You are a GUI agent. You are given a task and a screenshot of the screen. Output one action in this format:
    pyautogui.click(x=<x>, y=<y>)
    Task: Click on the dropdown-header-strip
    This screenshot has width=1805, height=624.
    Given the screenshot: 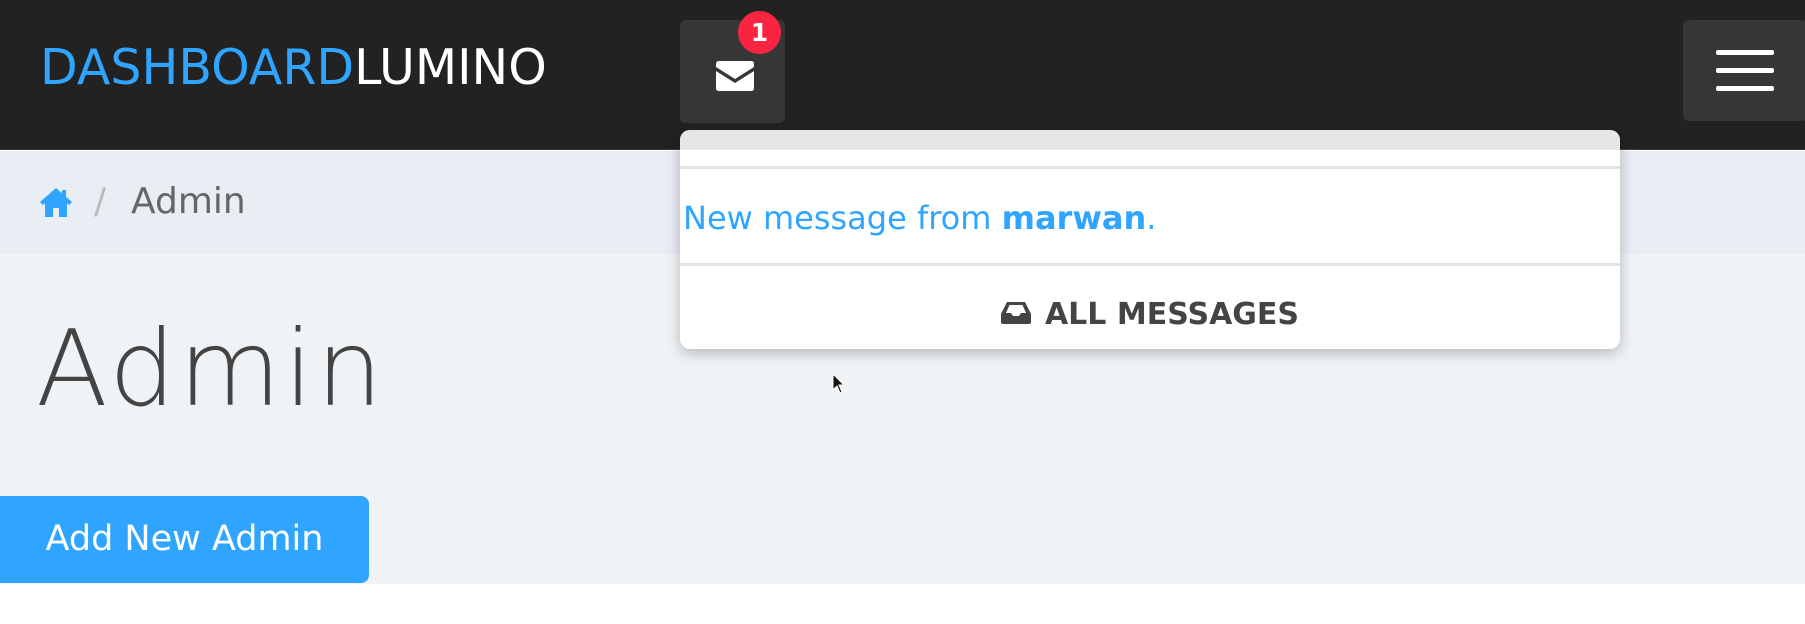 What is the action you would take?
    pyautogui.click(x=1150, y=140)
    